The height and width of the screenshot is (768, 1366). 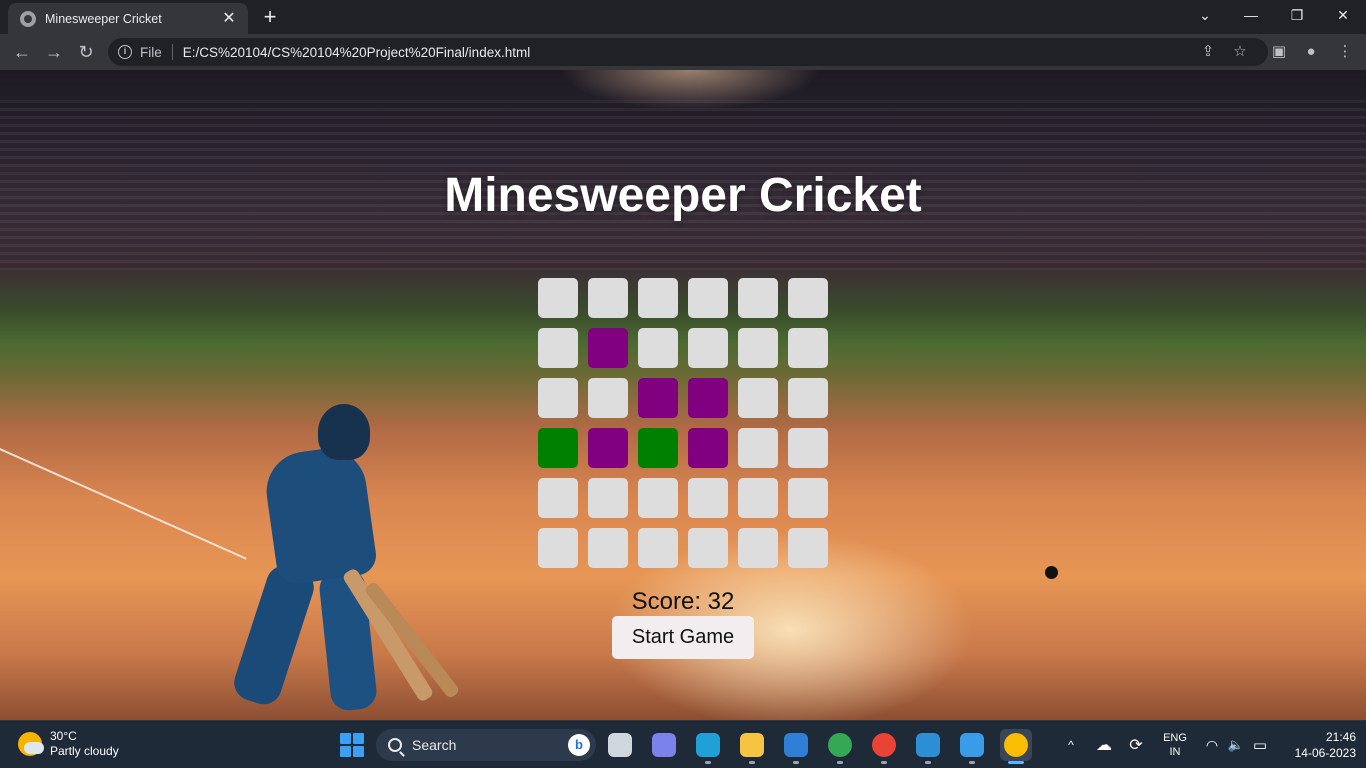 I want to click on bing-icon: b, so click(x=579, y=745).